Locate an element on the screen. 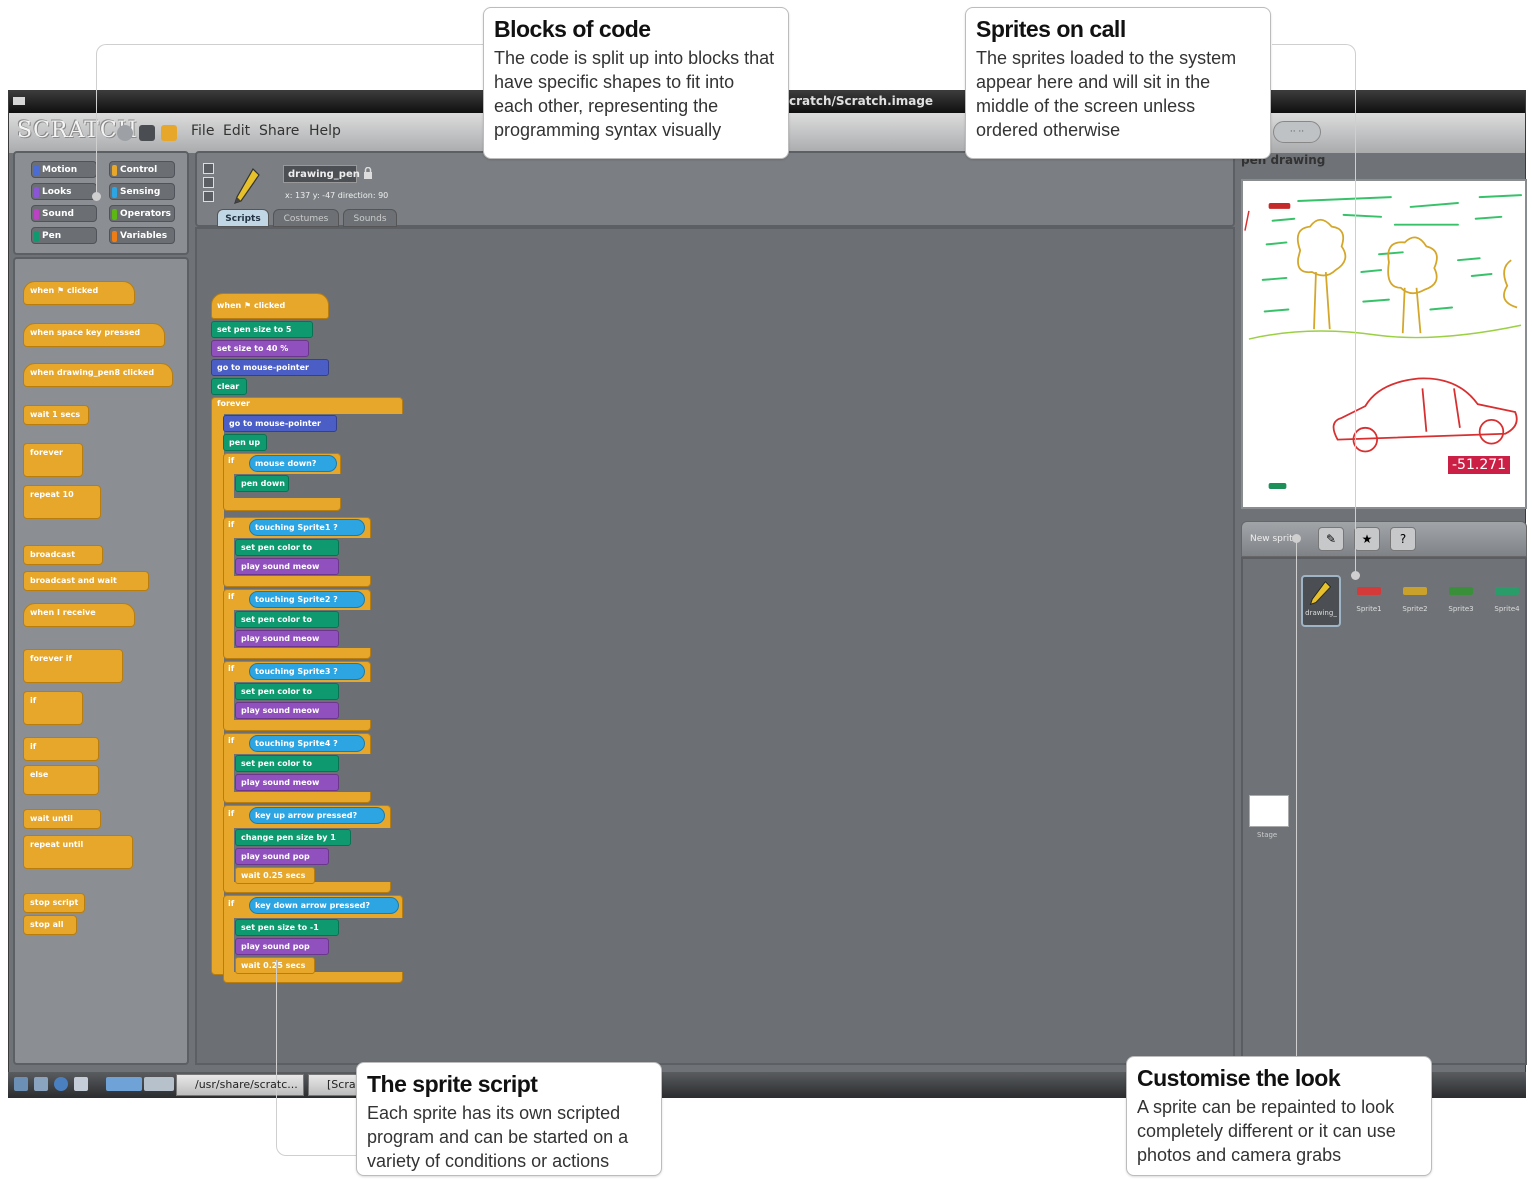 The image size is (1532, 1180). script-hat-block: when ⚑ clicked is located at coordinates (270, 306).